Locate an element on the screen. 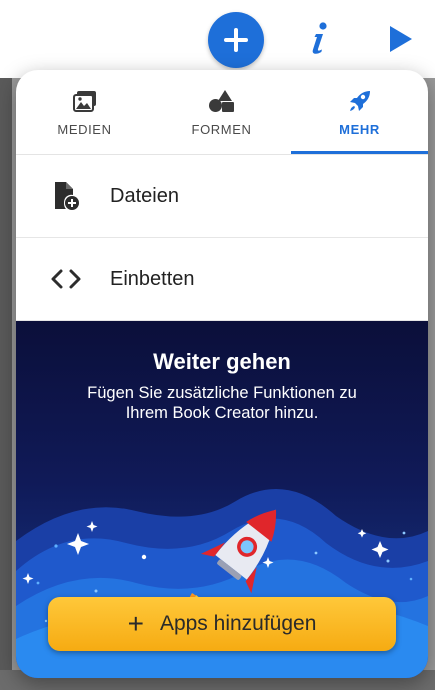 The image size is (435, 690). file-add-icon is located at coordinates (67, 196).